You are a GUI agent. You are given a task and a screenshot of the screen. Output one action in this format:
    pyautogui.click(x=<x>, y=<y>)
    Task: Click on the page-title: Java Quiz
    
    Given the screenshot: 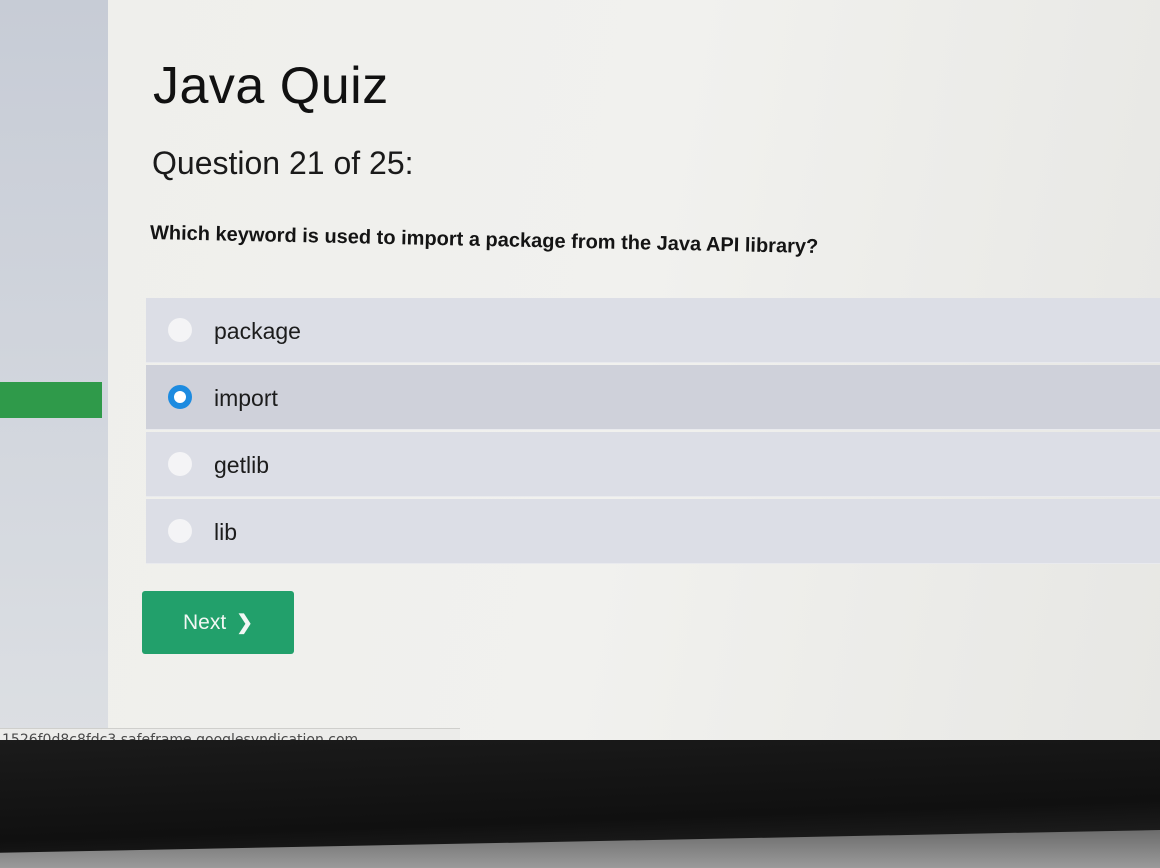 What is the action you would take?
    pyautogui.click(x=271, y=86)
    